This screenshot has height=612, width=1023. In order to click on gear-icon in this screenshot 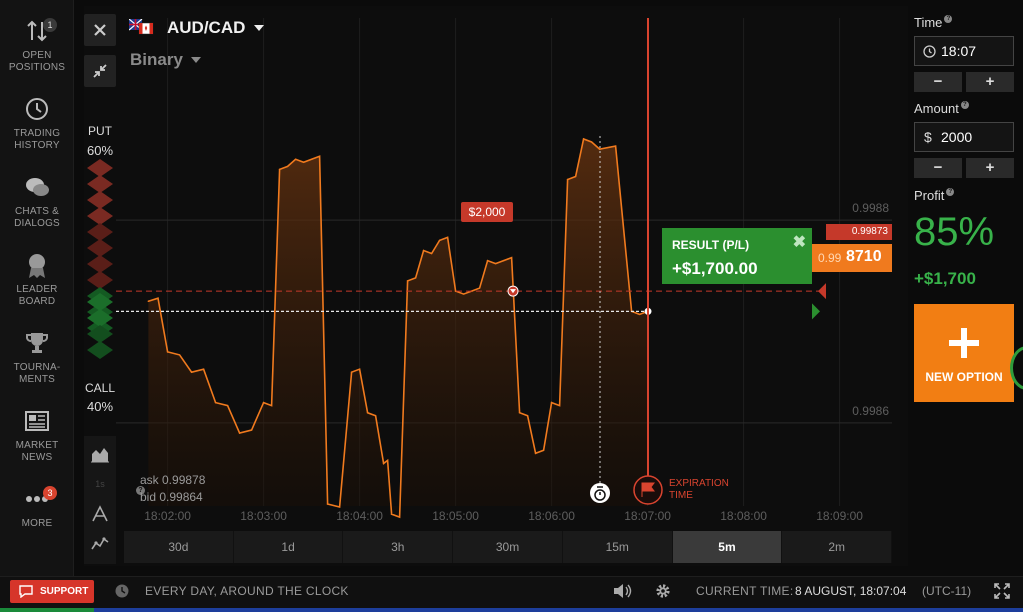, I will do `click(663, 591)`.